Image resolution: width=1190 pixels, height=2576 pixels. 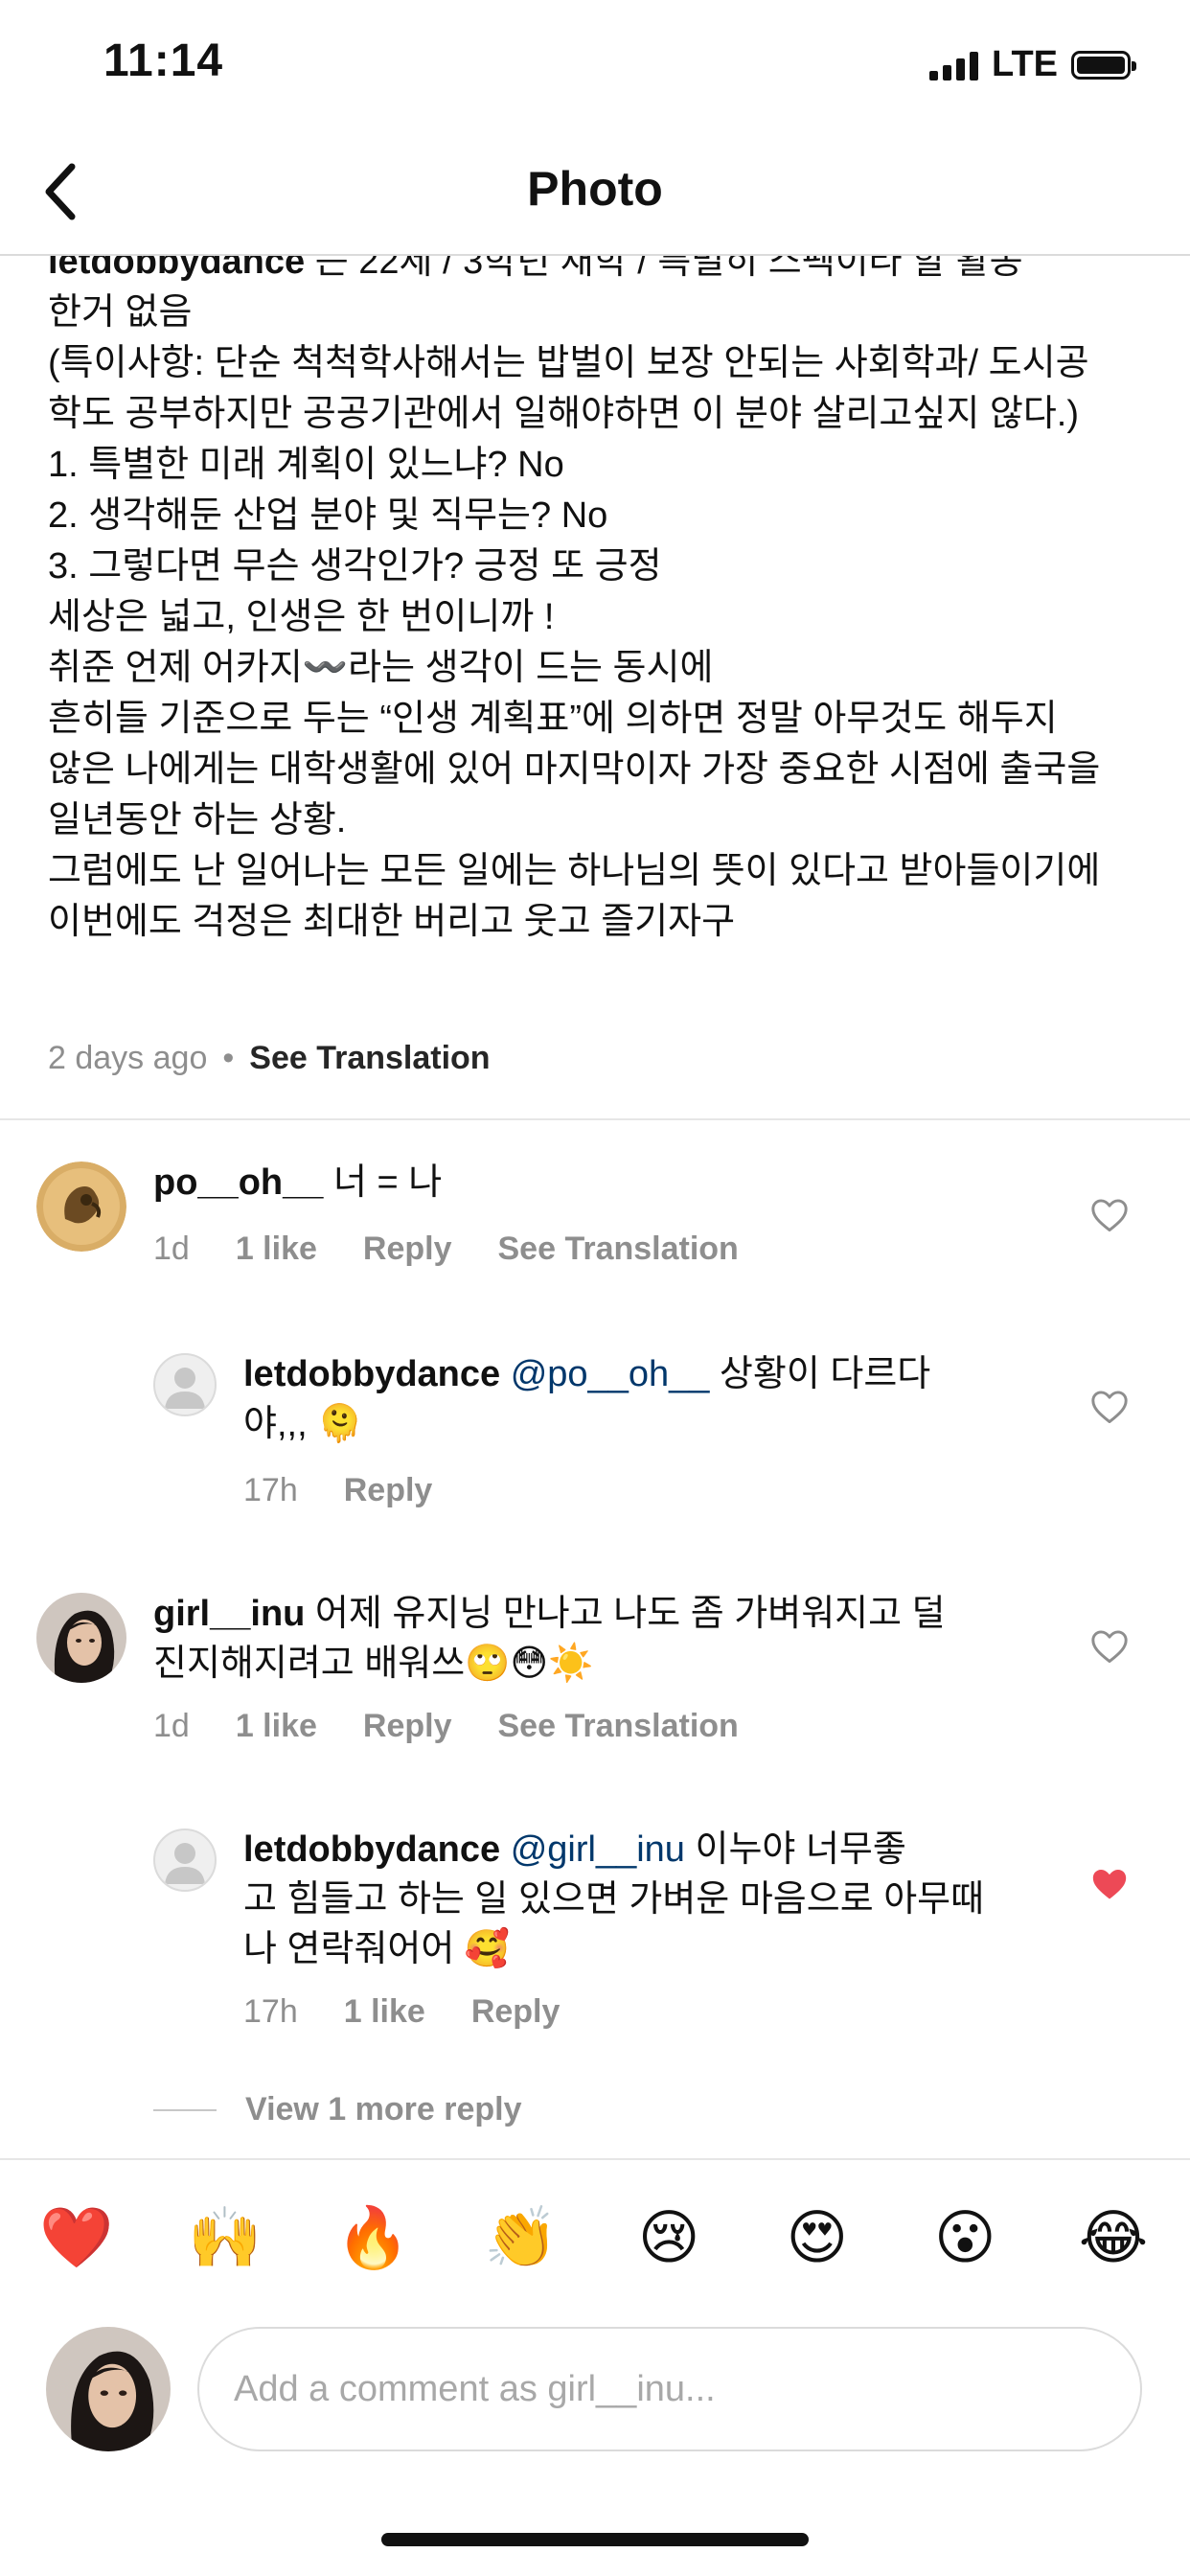 I want to click on caption-line: 않은 나에게는 대학생활에 있어 마지막이자 가장 중요한 시점에 출국을, so click(x=574, y=769).